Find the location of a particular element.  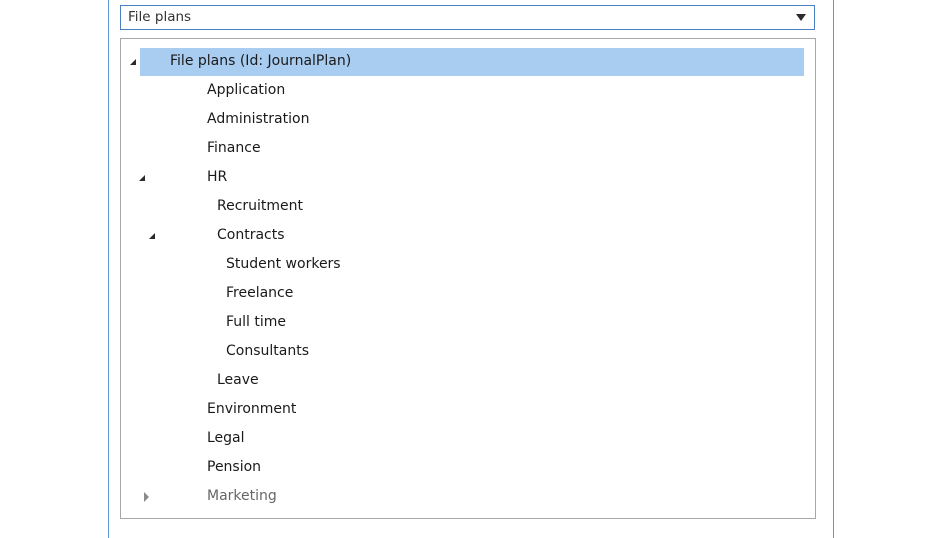

tree-item-marketing: Marketing is located at coordinates (468, 497).